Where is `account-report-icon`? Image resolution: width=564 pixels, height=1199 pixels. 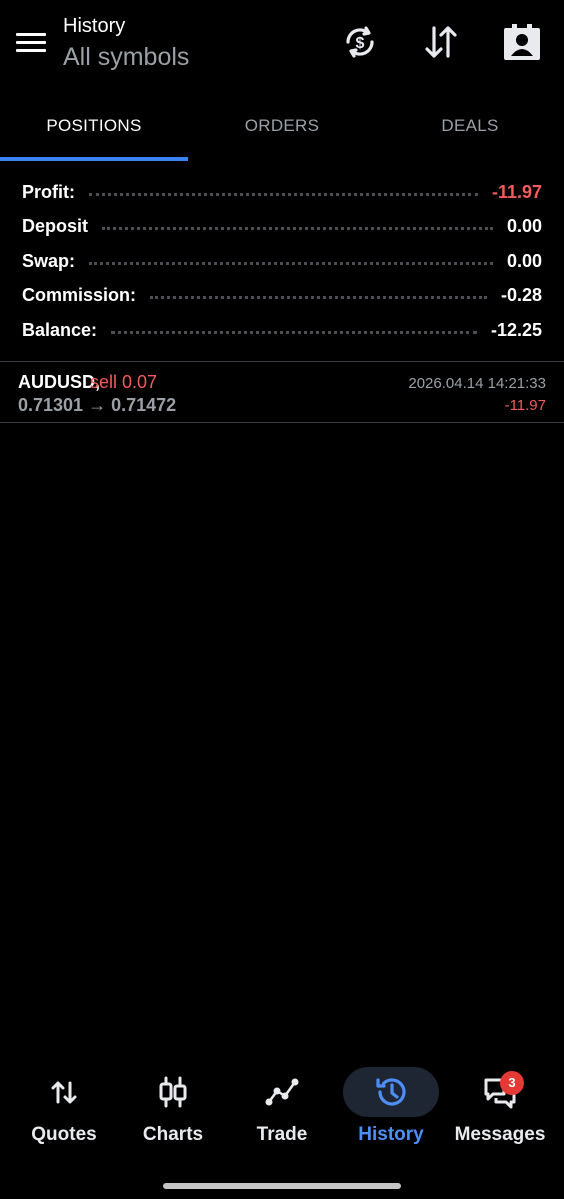 account-report-icon is located at coordinates (522, 42).